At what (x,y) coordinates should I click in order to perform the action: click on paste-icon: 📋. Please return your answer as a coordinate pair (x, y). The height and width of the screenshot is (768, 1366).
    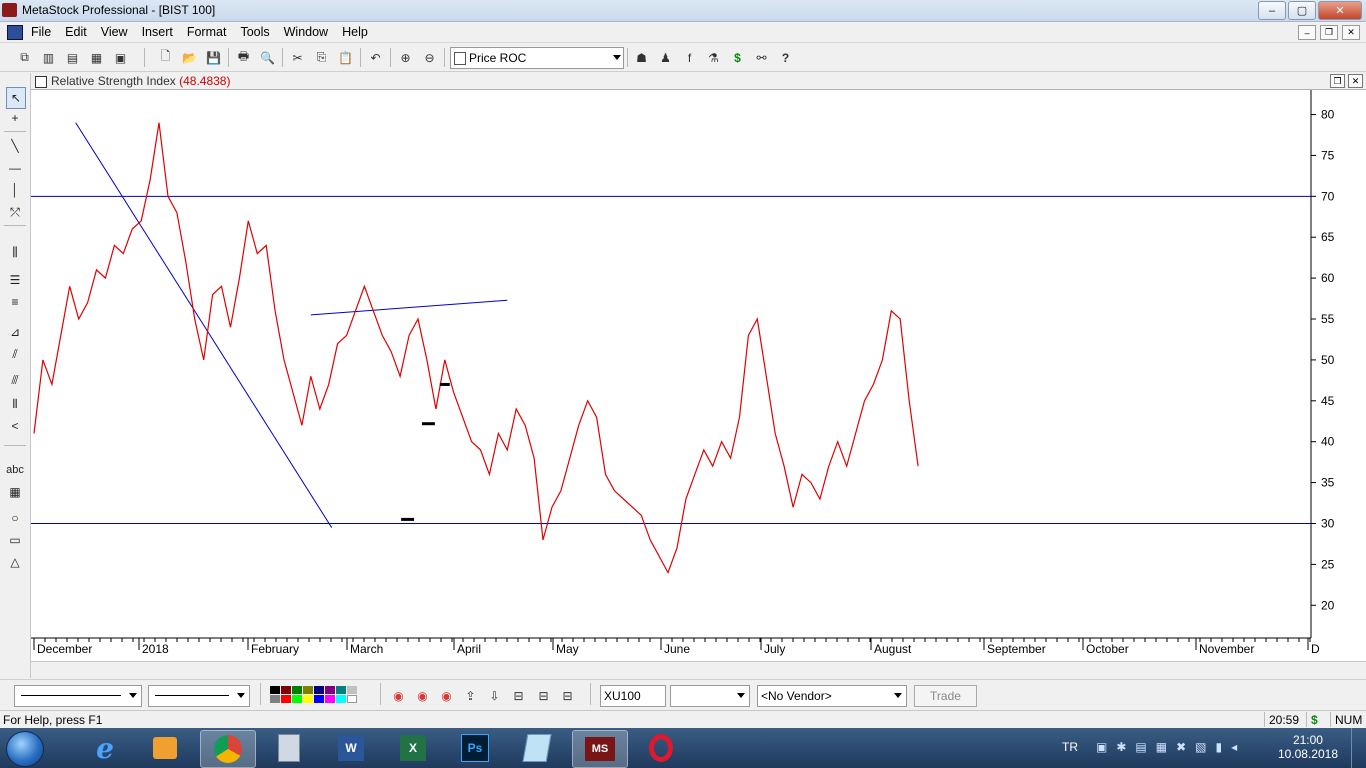
    Looking at the image, I should click on (345, 57).